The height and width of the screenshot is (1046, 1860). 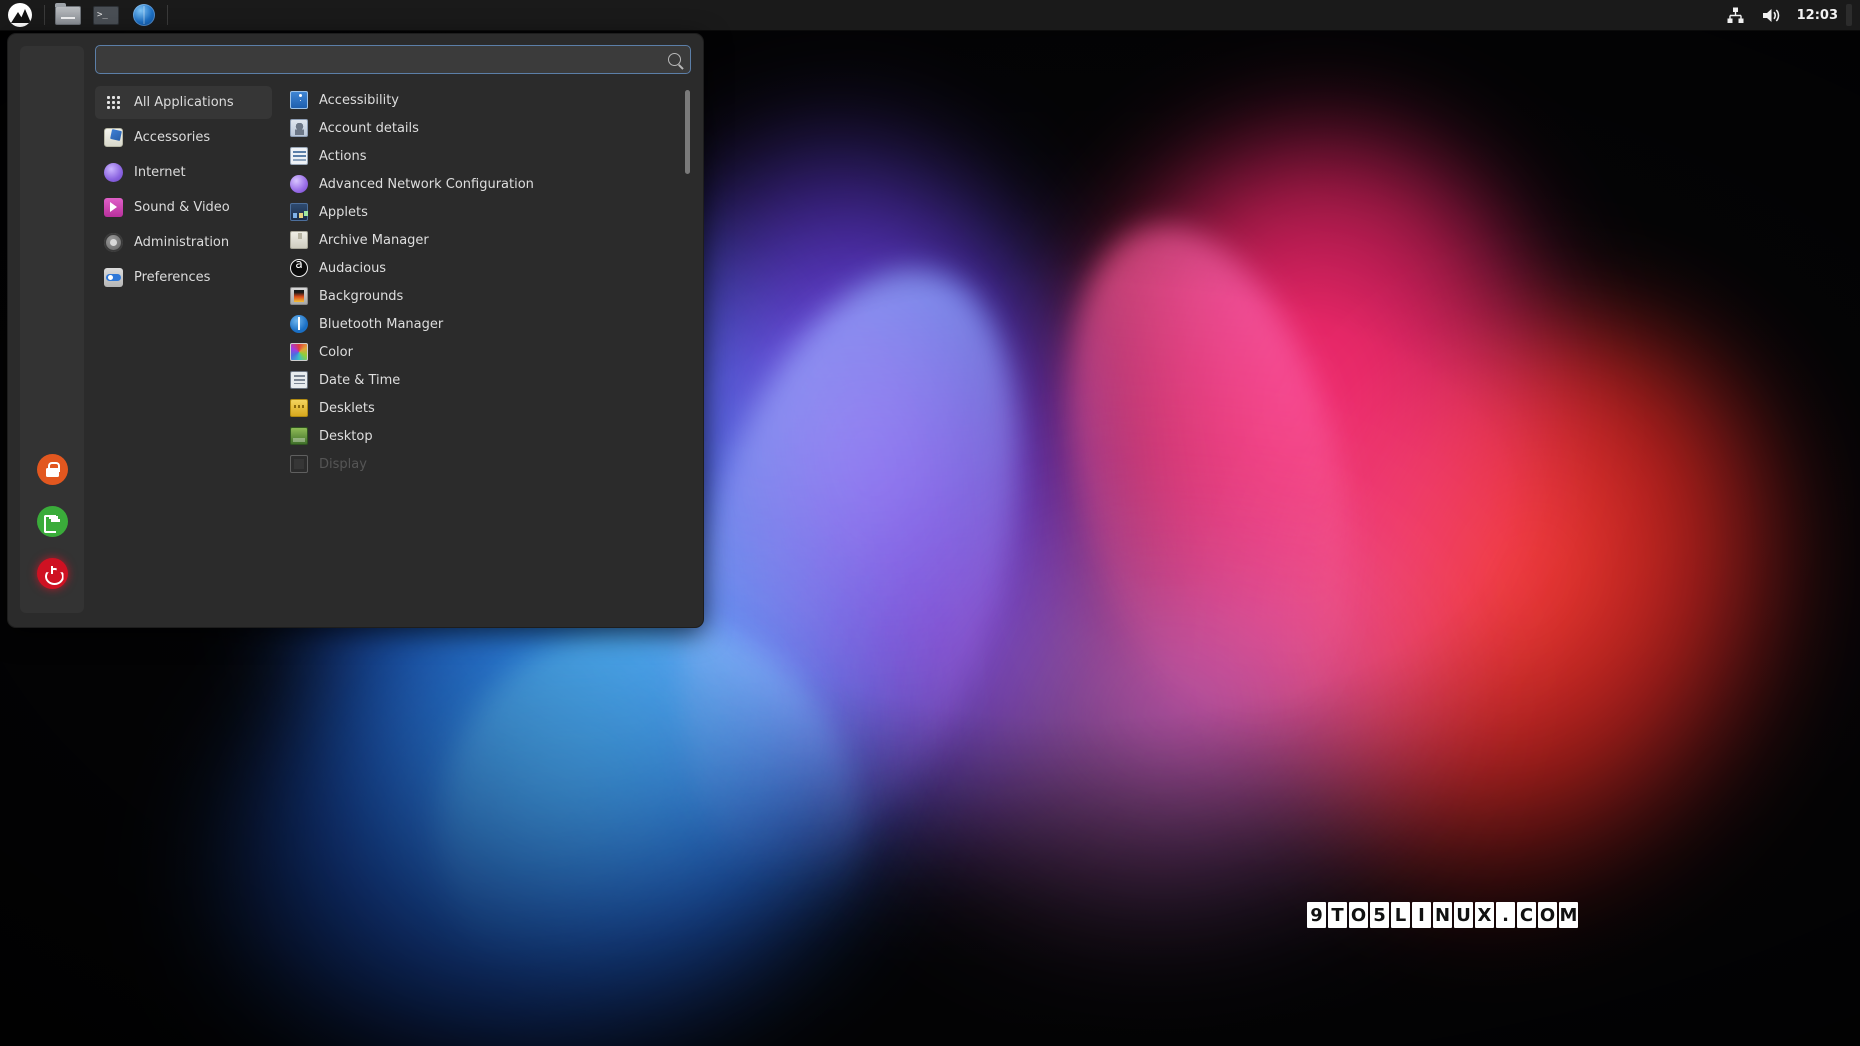 I want to click on terminal-icon: >_, so click(x=106, y=15).